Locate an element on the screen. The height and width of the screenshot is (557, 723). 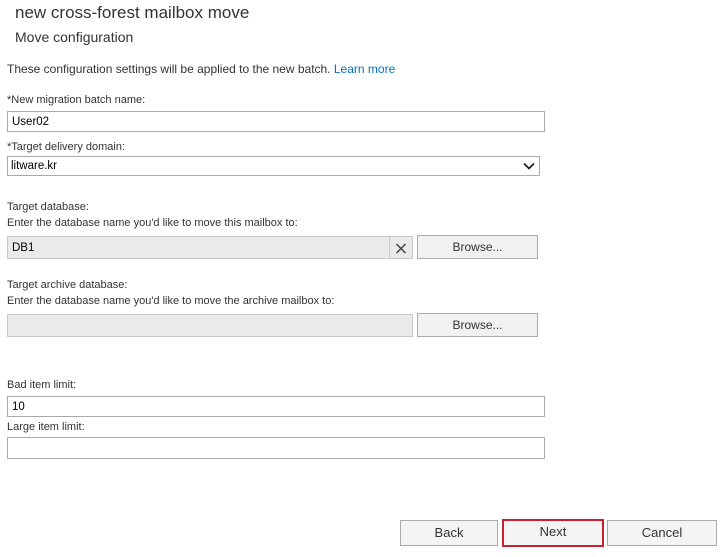
archive-database-label: Target archive database: is located at coordinates (67, 285).